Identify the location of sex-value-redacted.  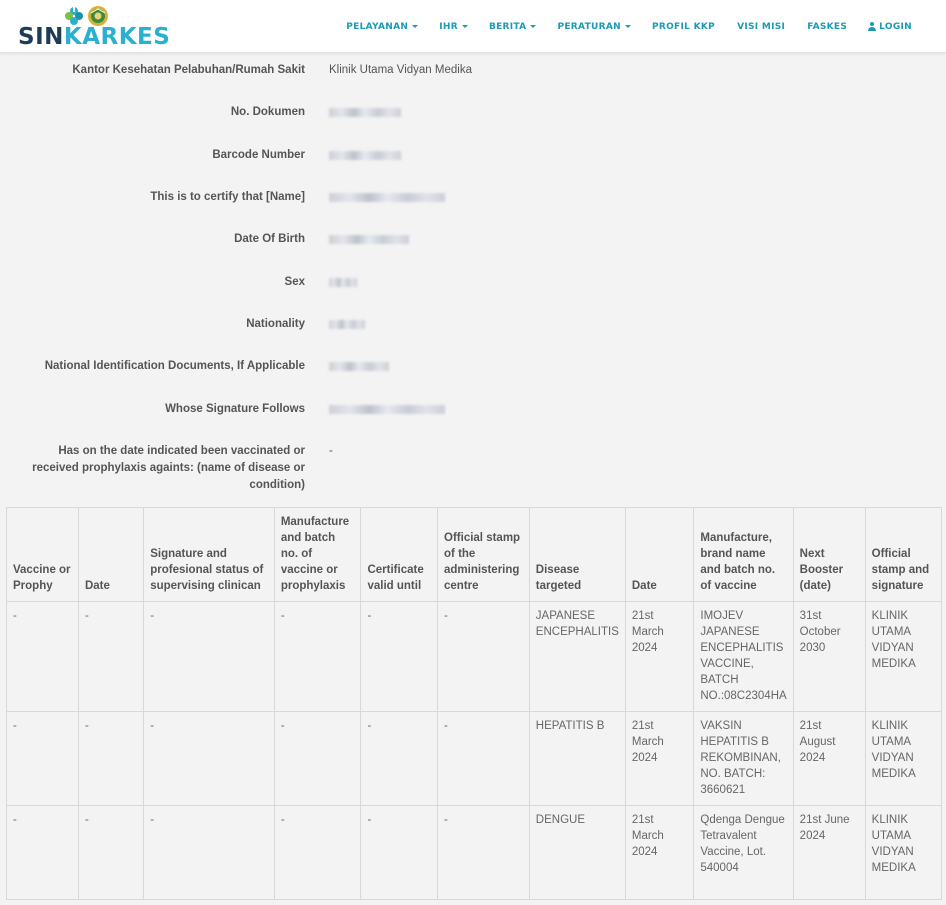
(343, 283).